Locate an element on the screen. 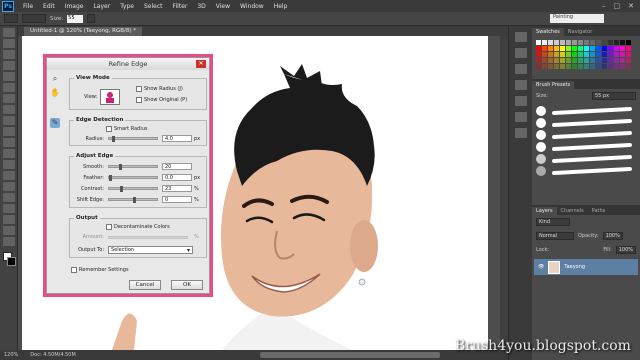 The width and height of the screenshot is (640, 360). menu-help: Help is located at coordinates (281, 6).